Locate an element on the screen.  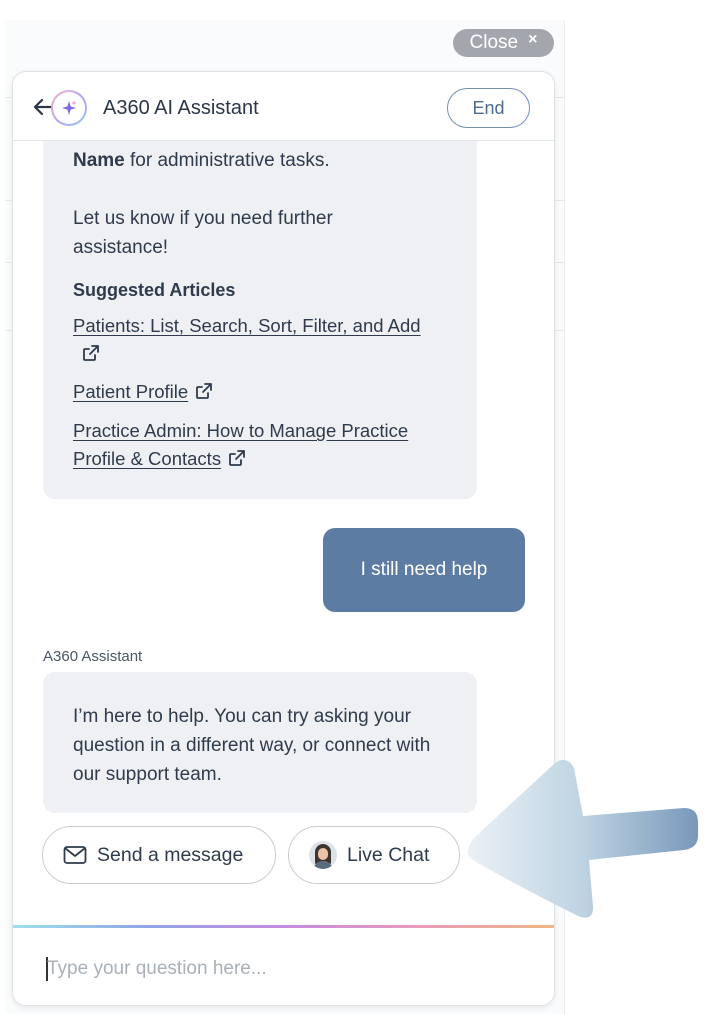
live-chat-label: Live Chat is located at coordinates (388, 854).